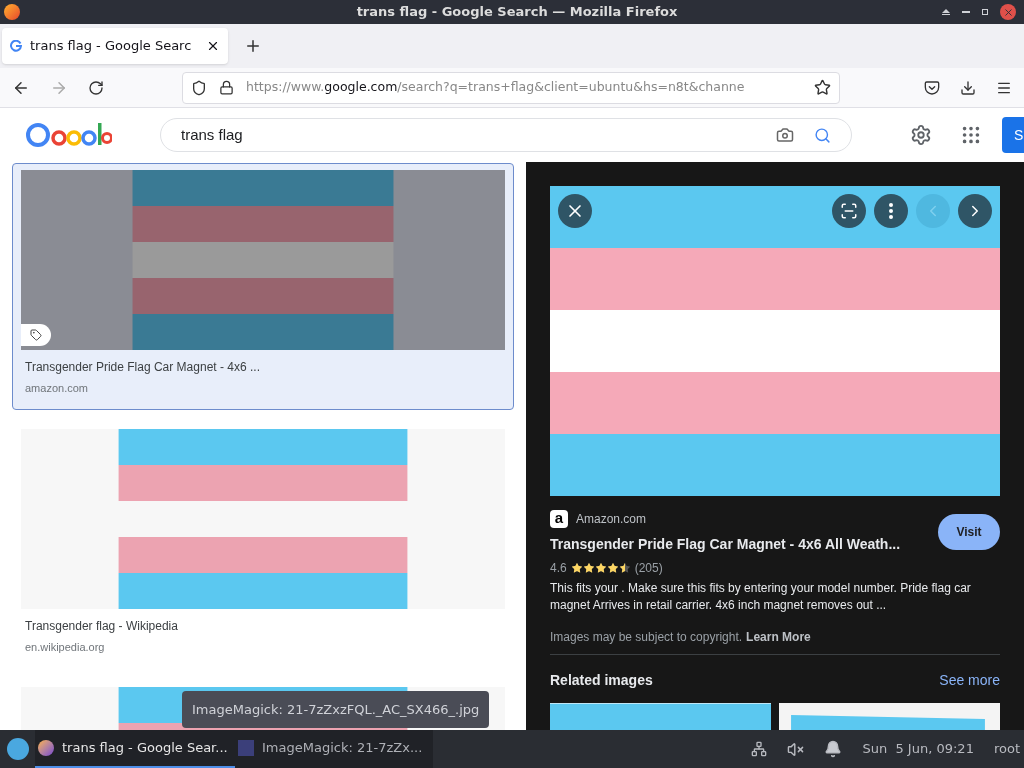 This screenshot has height=768, width=1024. What do you see at coordinates (759, 749) in the screenshot?
I see `network-icon` at bounding box center [759, 749].